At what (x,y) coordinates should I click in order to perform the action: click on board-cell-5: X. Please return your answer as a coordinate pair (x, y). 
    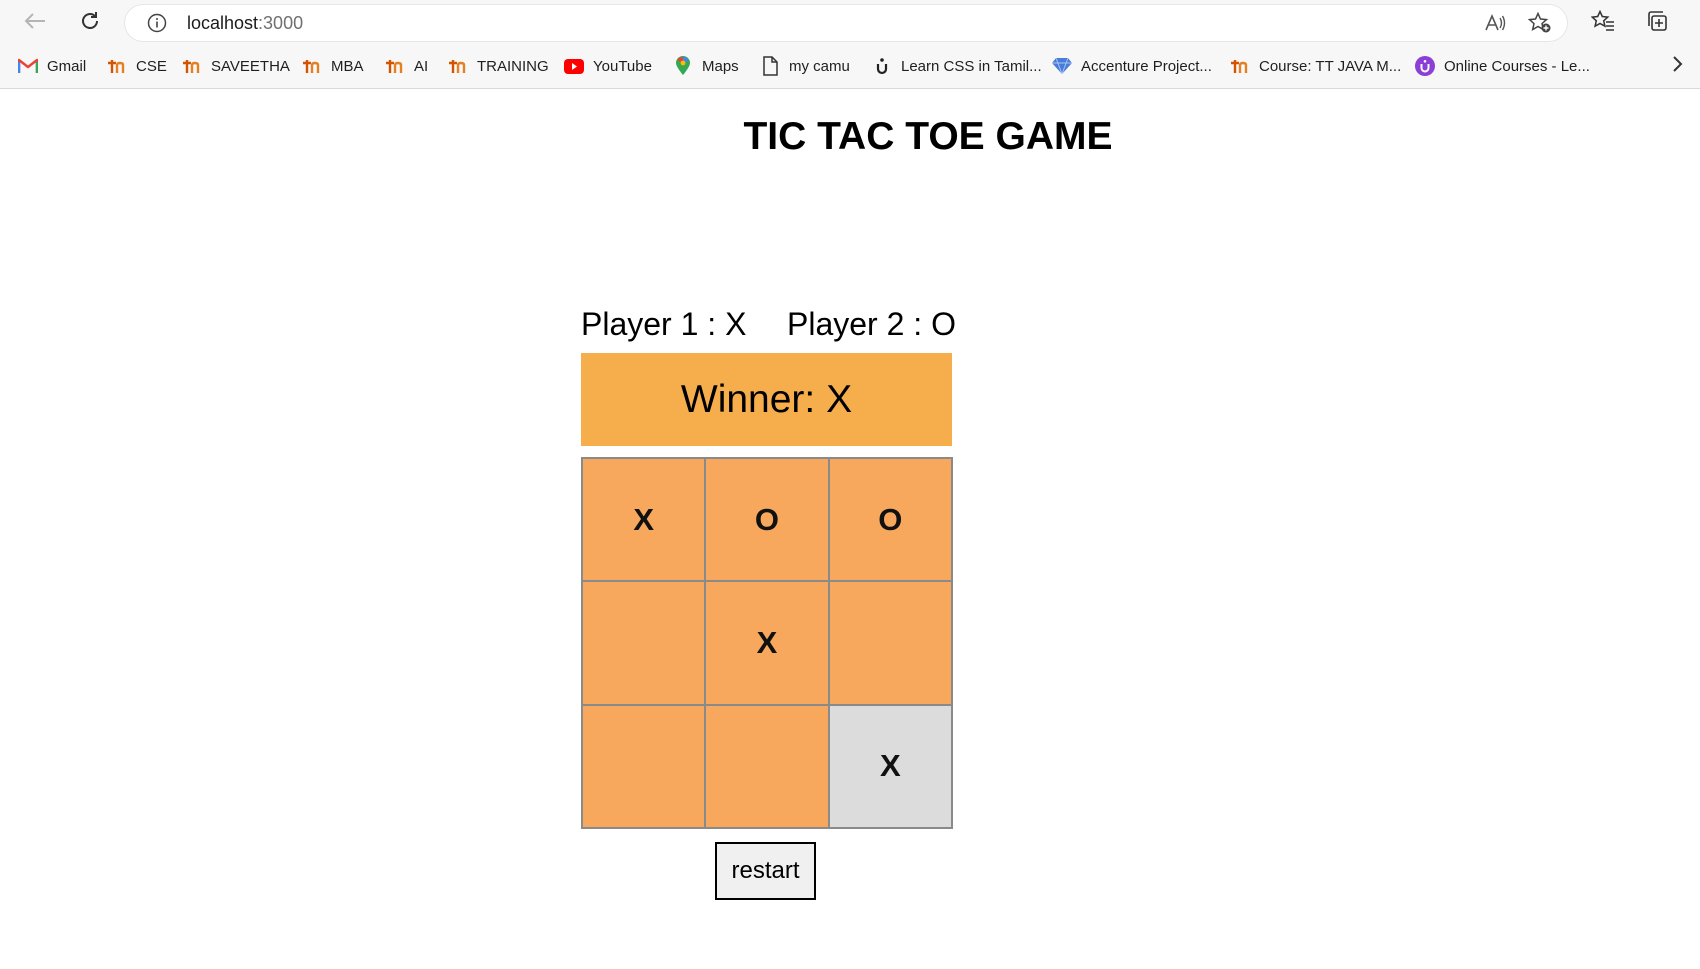
    Looking at the image, I should click on (767, 643).